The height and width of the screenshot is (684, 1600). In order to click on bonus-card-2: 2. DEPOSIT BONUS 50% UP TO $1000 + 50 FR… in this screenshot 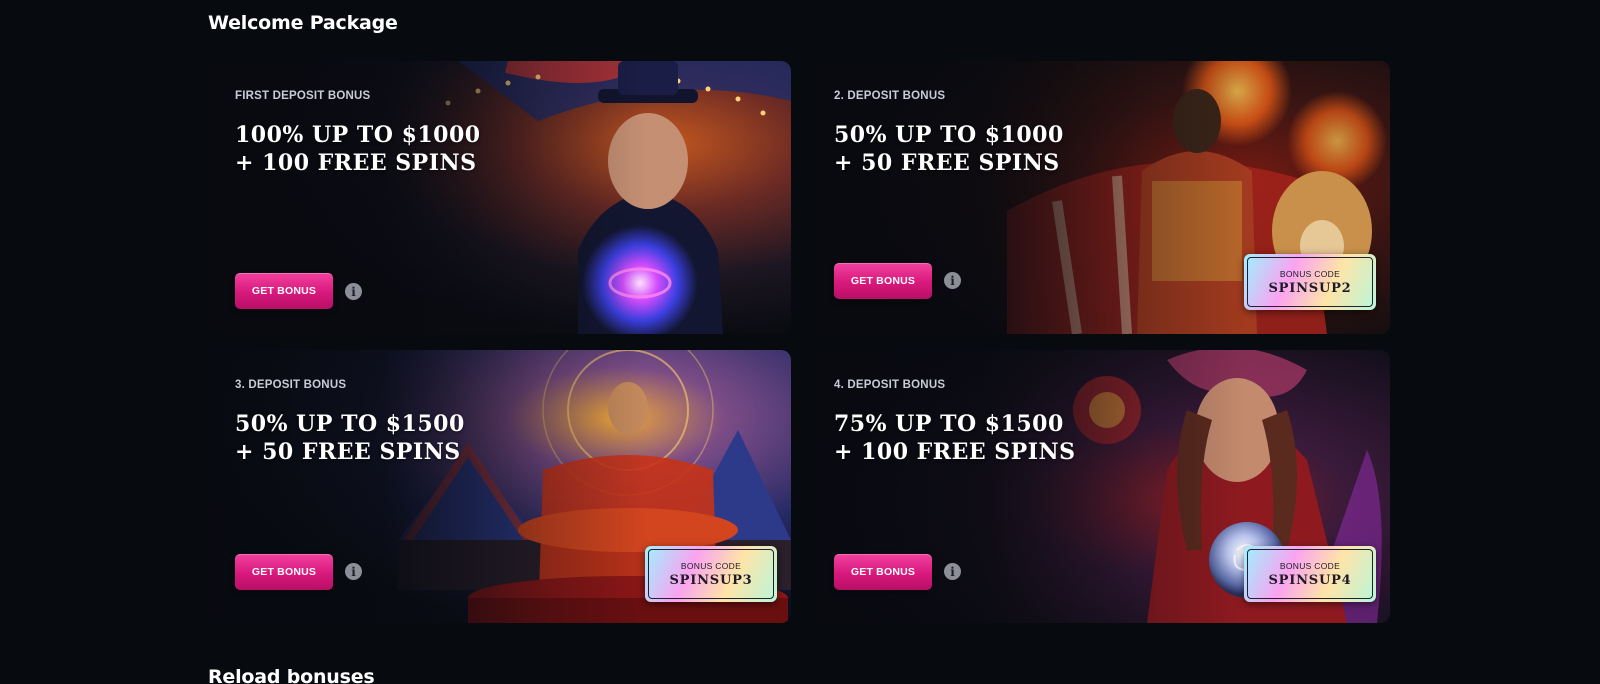, I will do `click(1098, 197)`.